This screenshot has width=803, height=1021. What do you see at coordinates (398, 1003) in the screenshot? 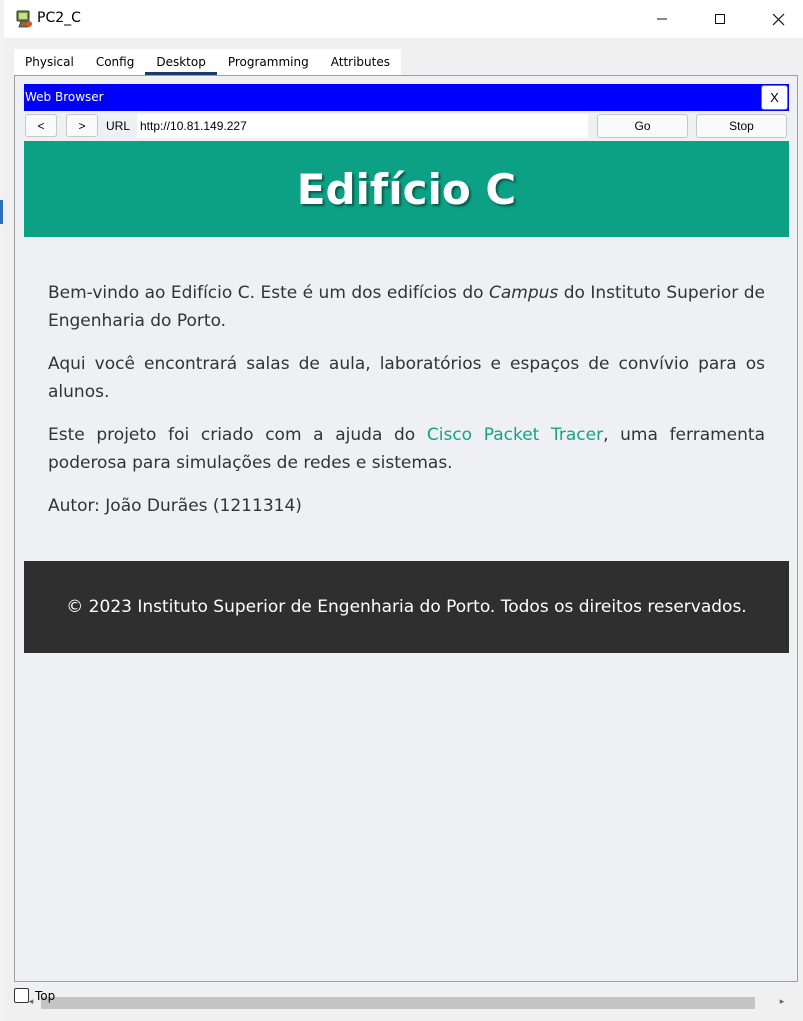
I see `scrollbar-thumb` at bounding box center [398, 1003].